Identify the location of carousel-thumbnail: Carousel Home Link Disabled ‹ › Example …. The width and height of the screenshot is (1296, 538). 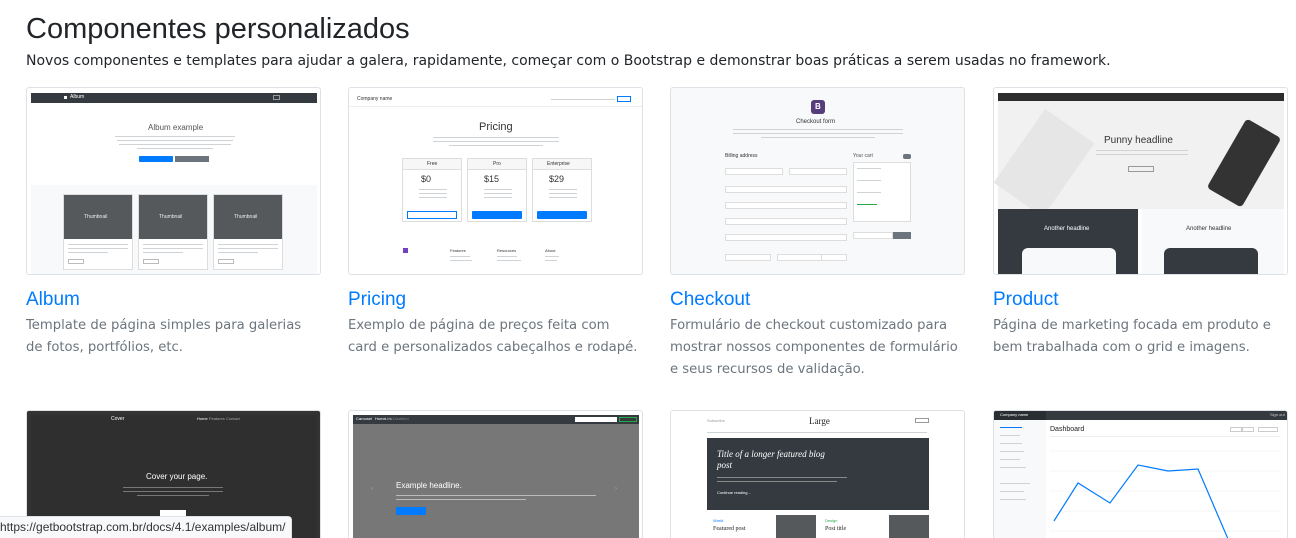
(495, 474).